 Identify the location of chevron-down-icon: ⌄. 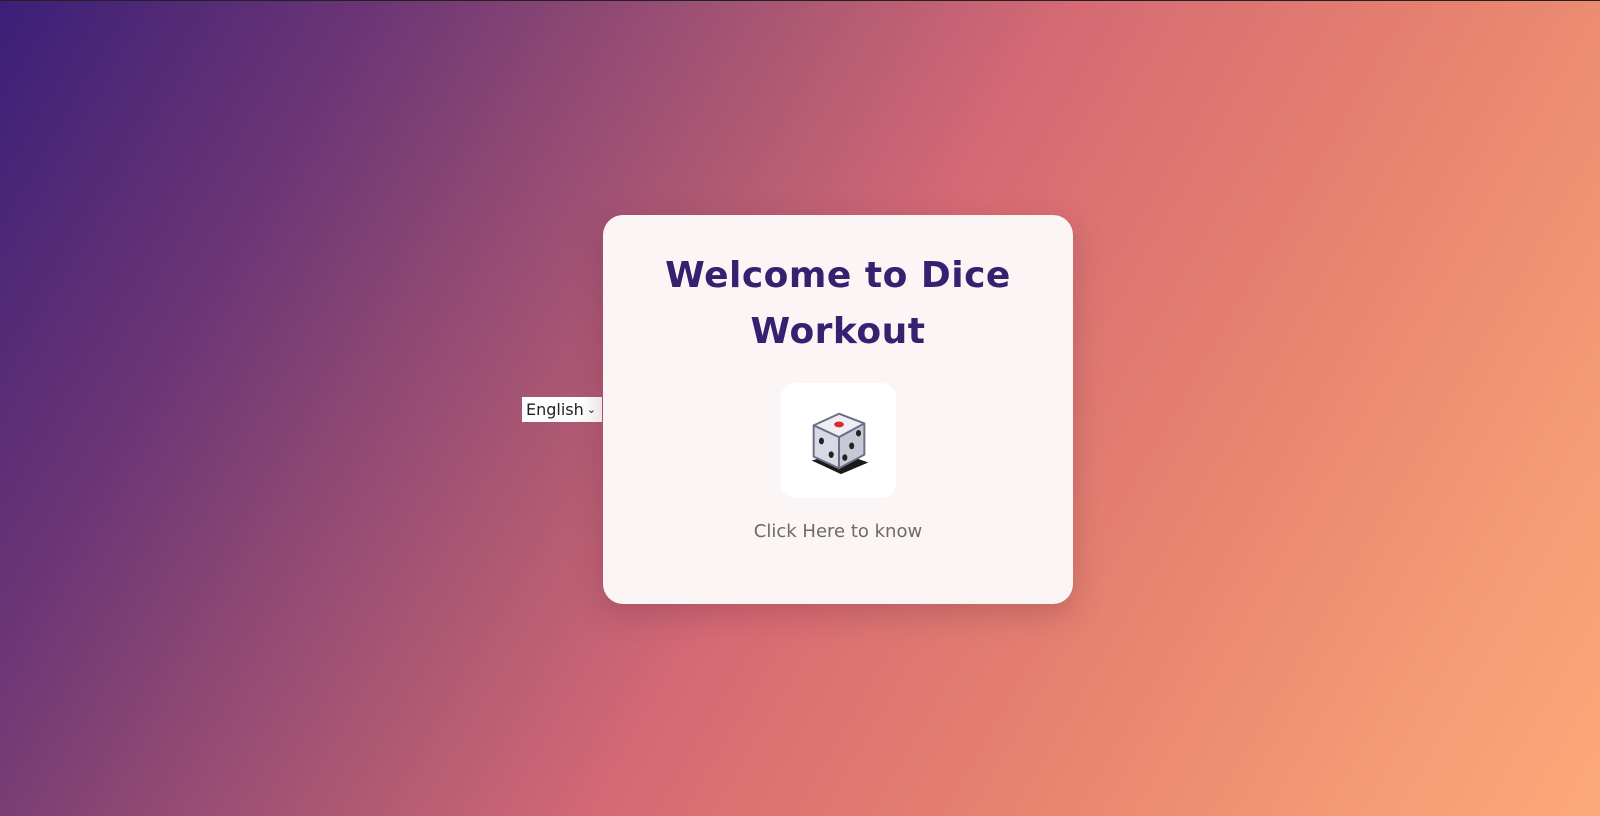
(591, 409).